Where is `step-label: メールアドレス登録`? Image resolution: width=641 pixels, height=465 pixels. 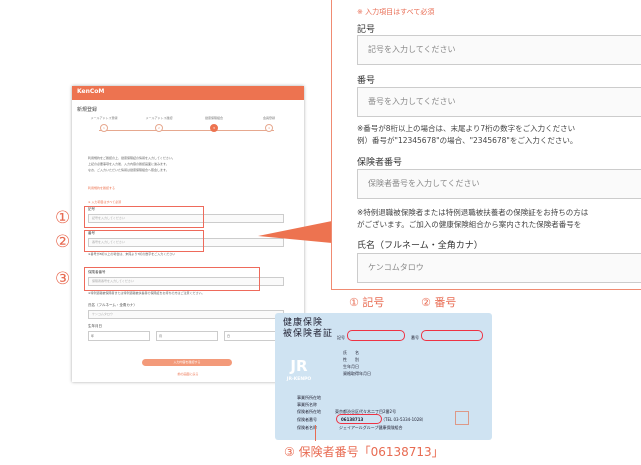
step-label: メールアドレス登録 is located at coordinates (104, 118).